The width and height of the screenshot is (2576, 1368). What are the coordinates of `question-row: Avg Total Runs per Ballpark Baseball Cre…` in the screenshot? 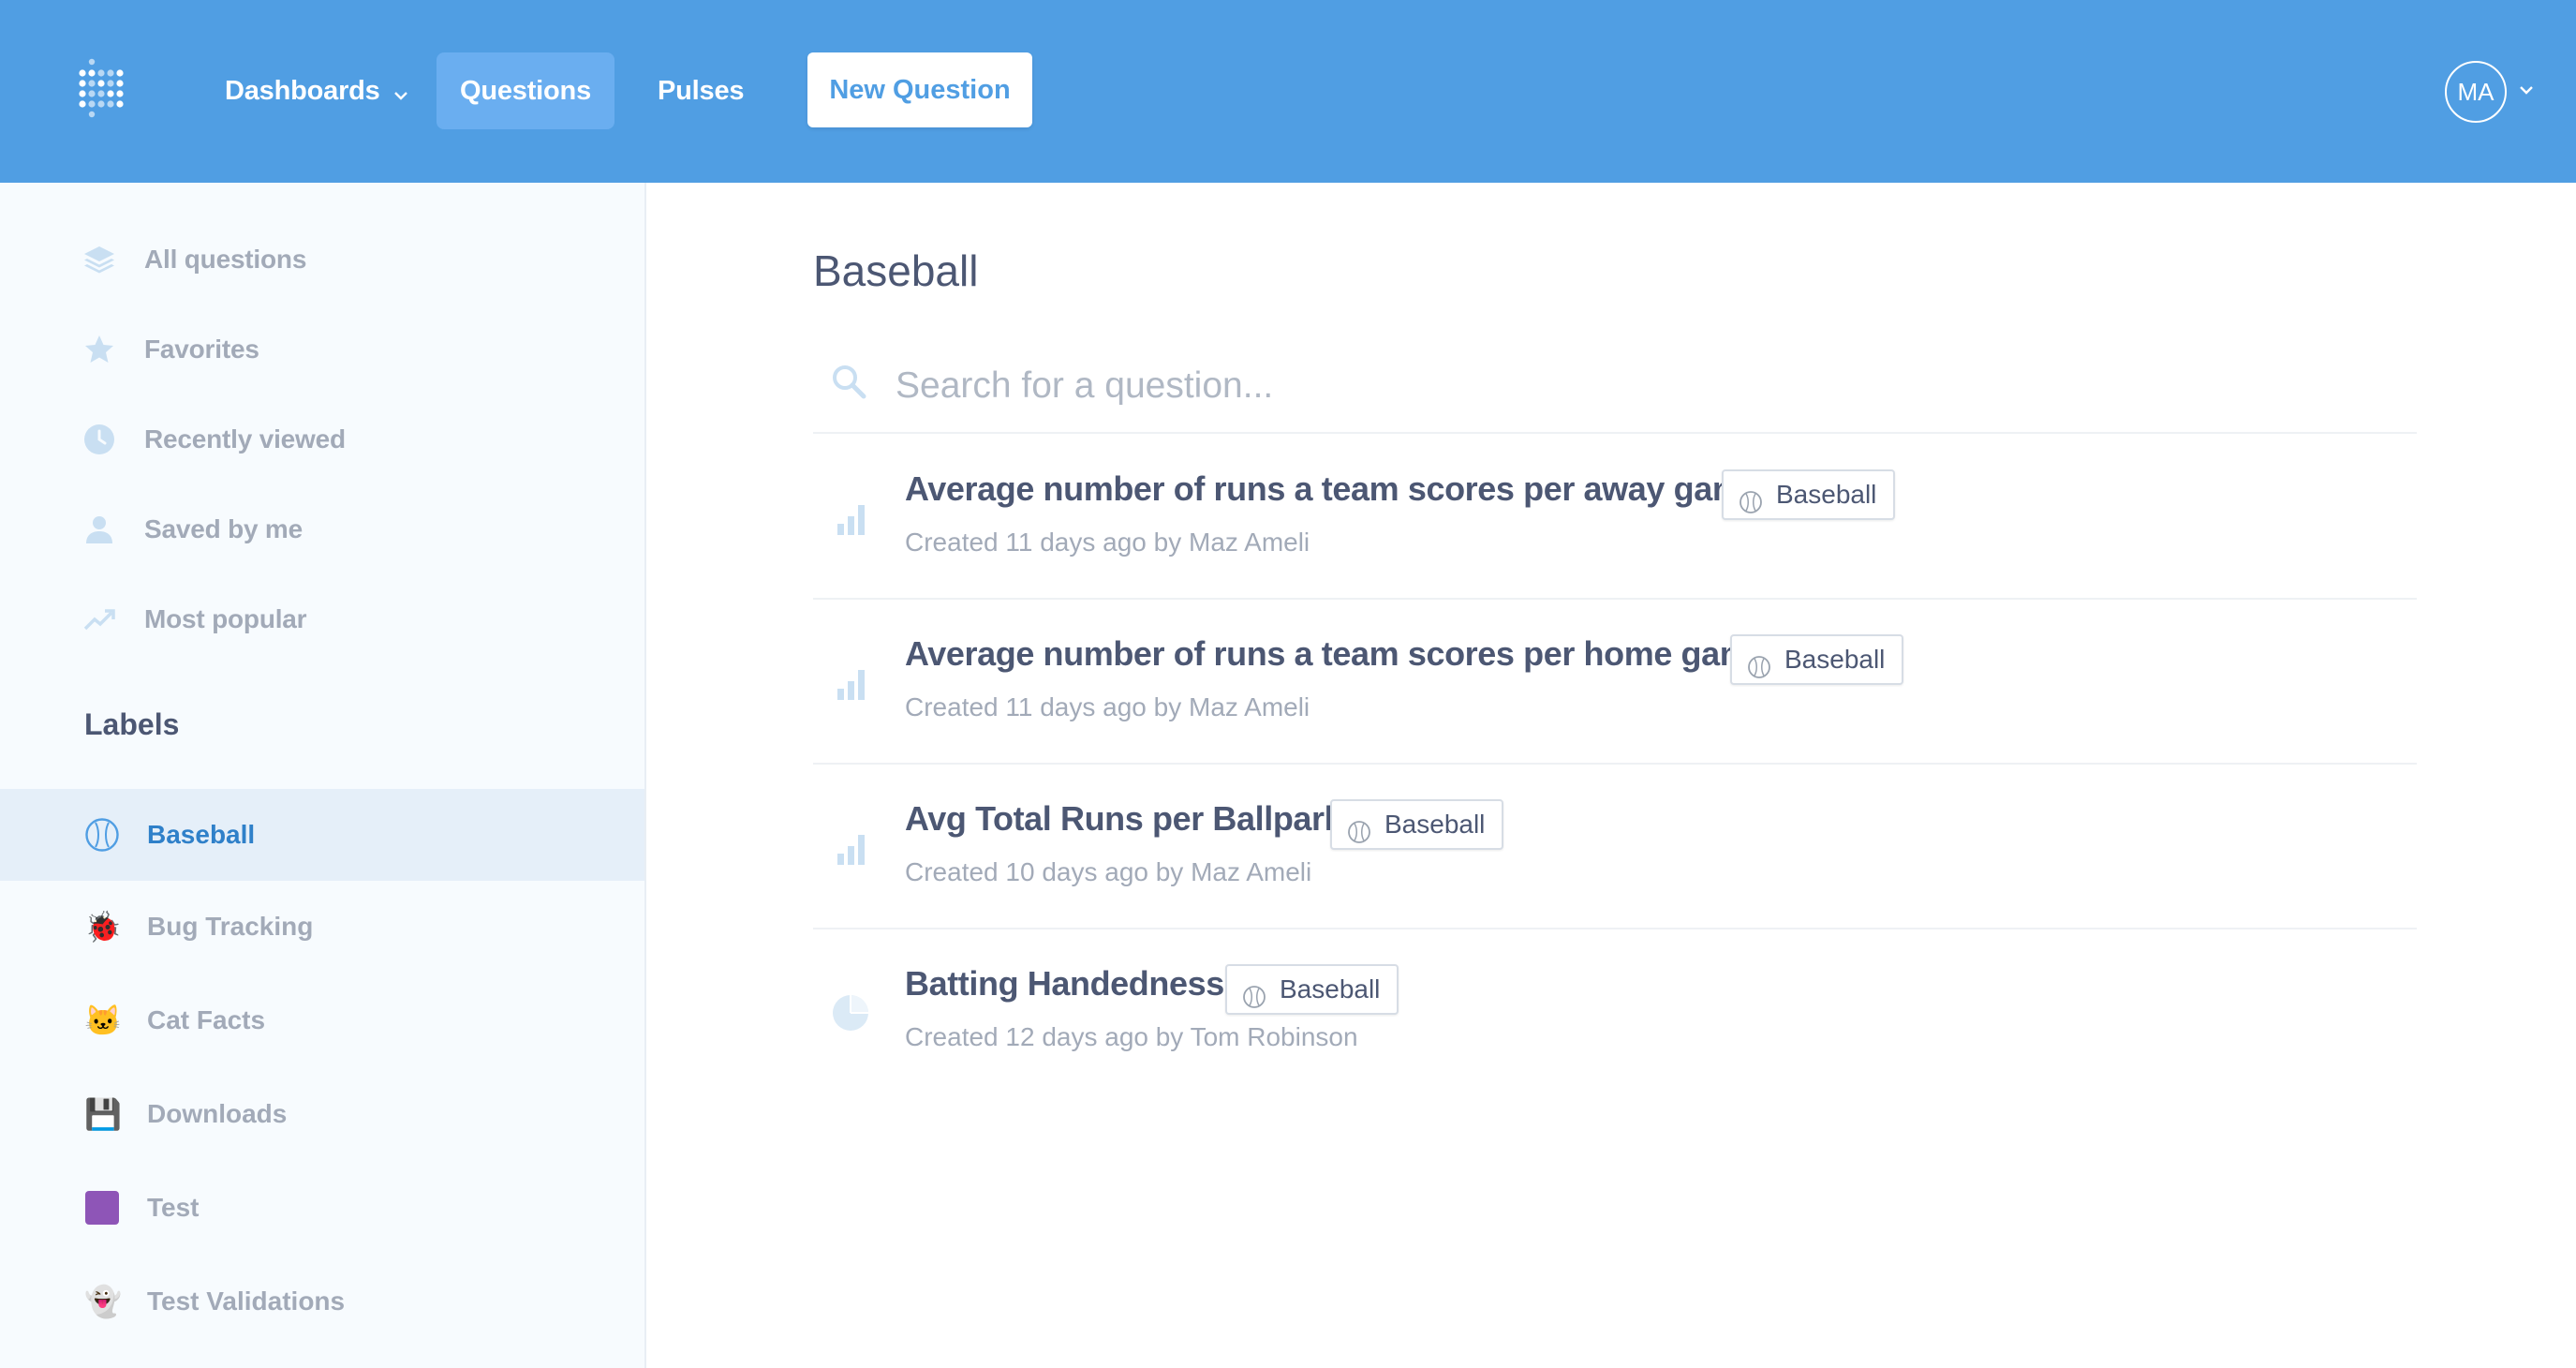 It's located at (1615, 846).